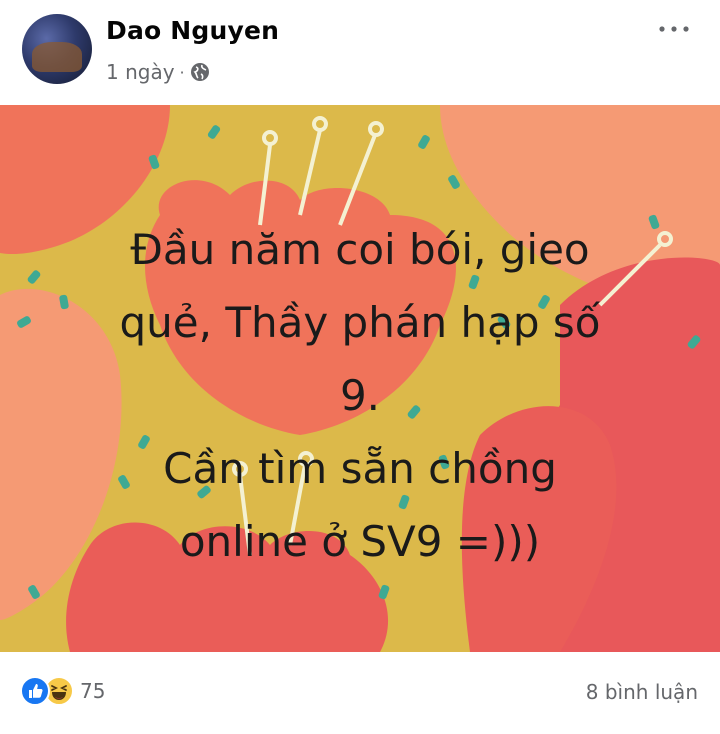 This screenshot has height=734, width=720. I want to click on more-horizontal-icon, so click(674, 29).